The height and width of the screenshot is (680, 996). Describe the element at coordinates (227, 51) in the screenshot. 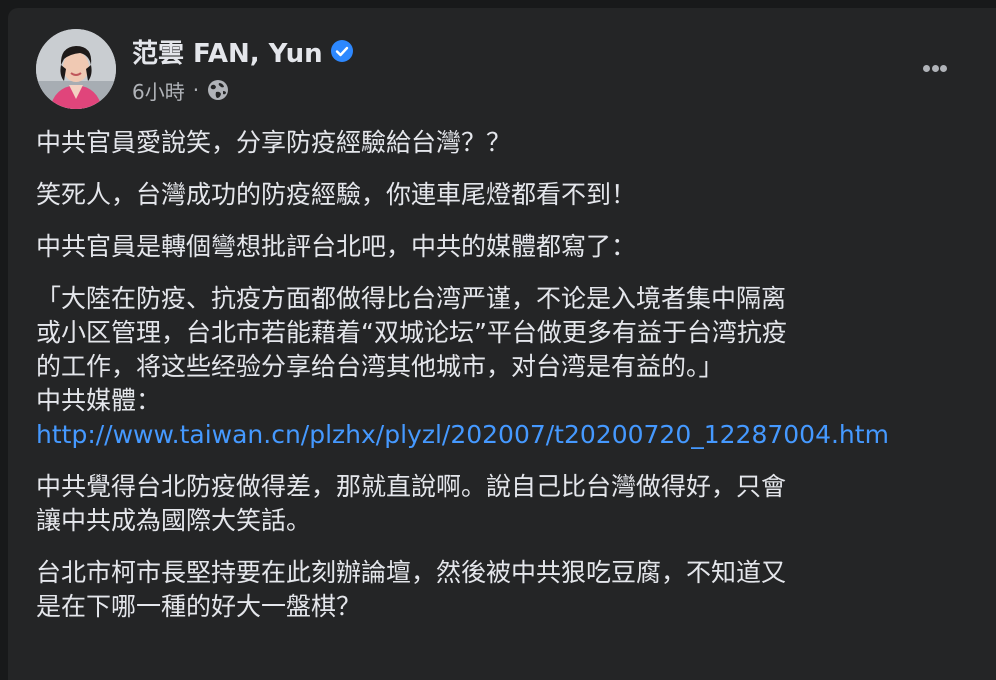

I see `author-name: 范雲 FAN, Yun` at that location.